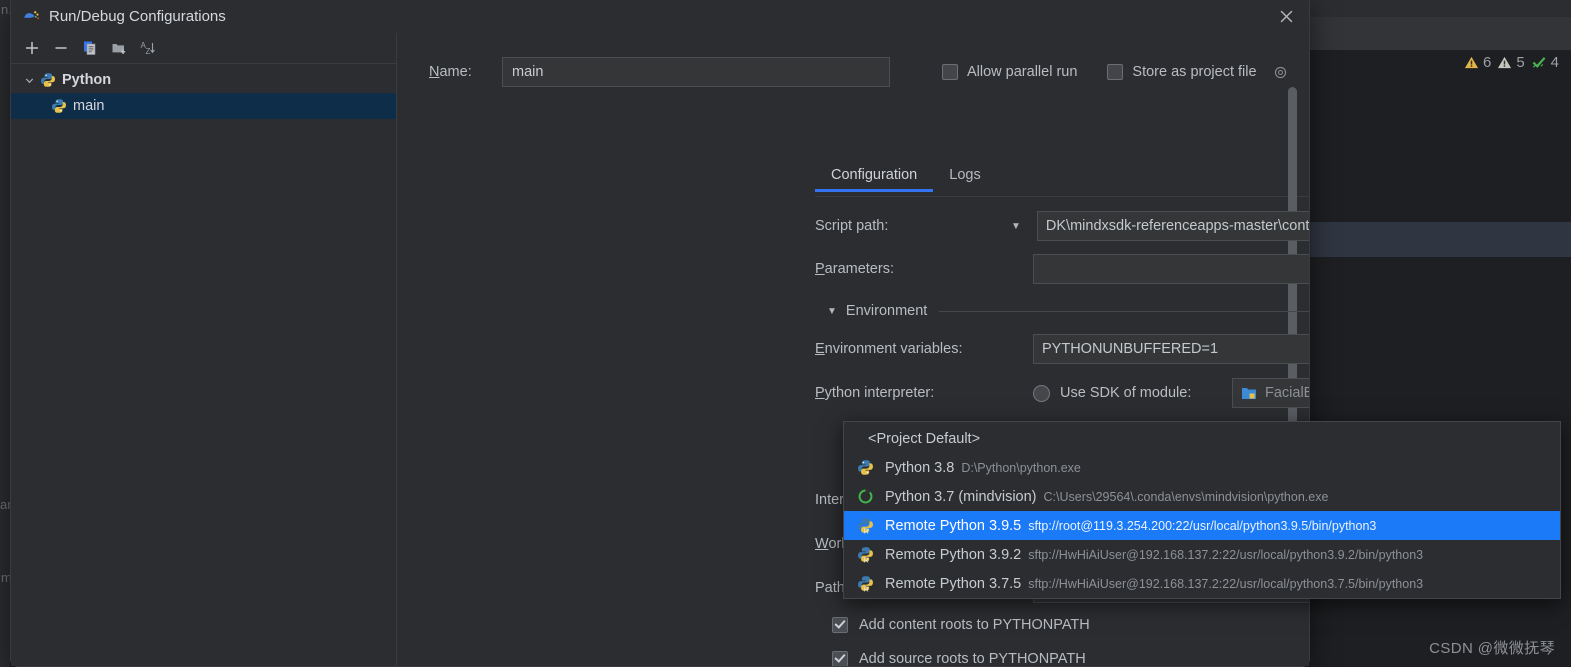 This screenshot has width=1571, height=667. Describe the element at coordinates (1286, 17) in the screenshot. I see `close-icon` at that location.